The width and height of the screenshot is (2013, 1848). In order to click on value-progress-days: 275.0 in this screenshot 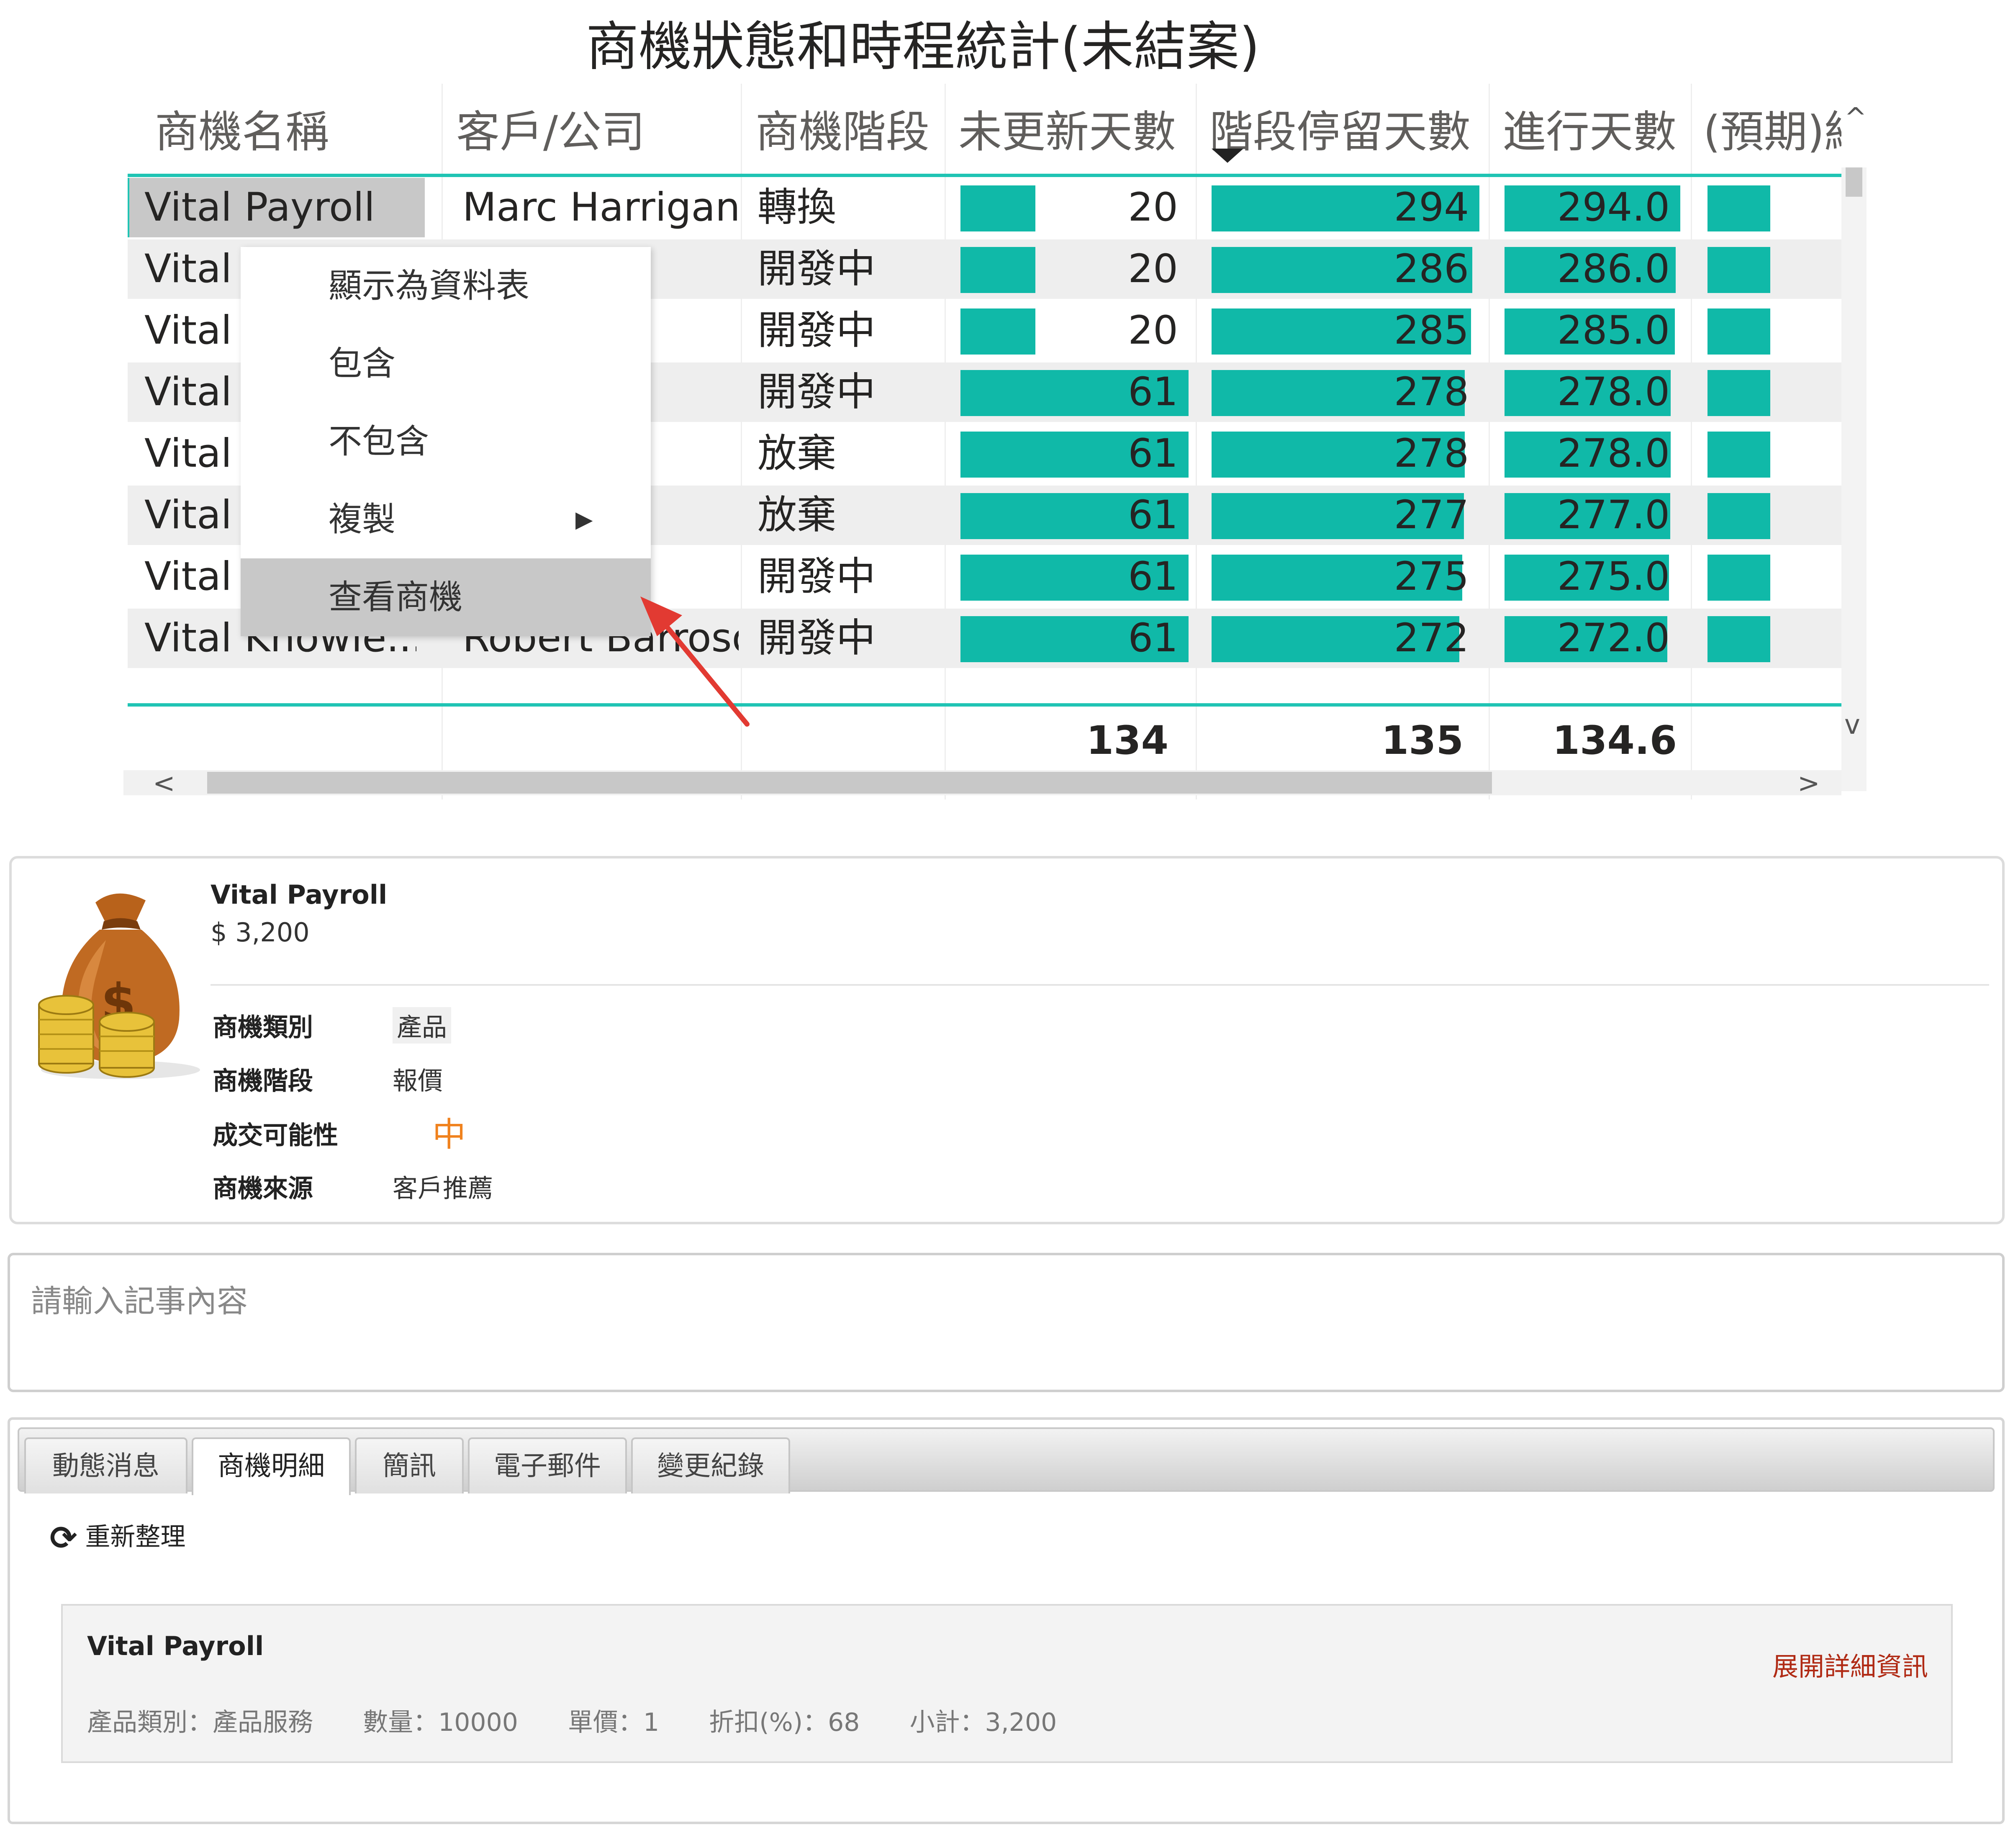, I will do `click(1613, 576)`.